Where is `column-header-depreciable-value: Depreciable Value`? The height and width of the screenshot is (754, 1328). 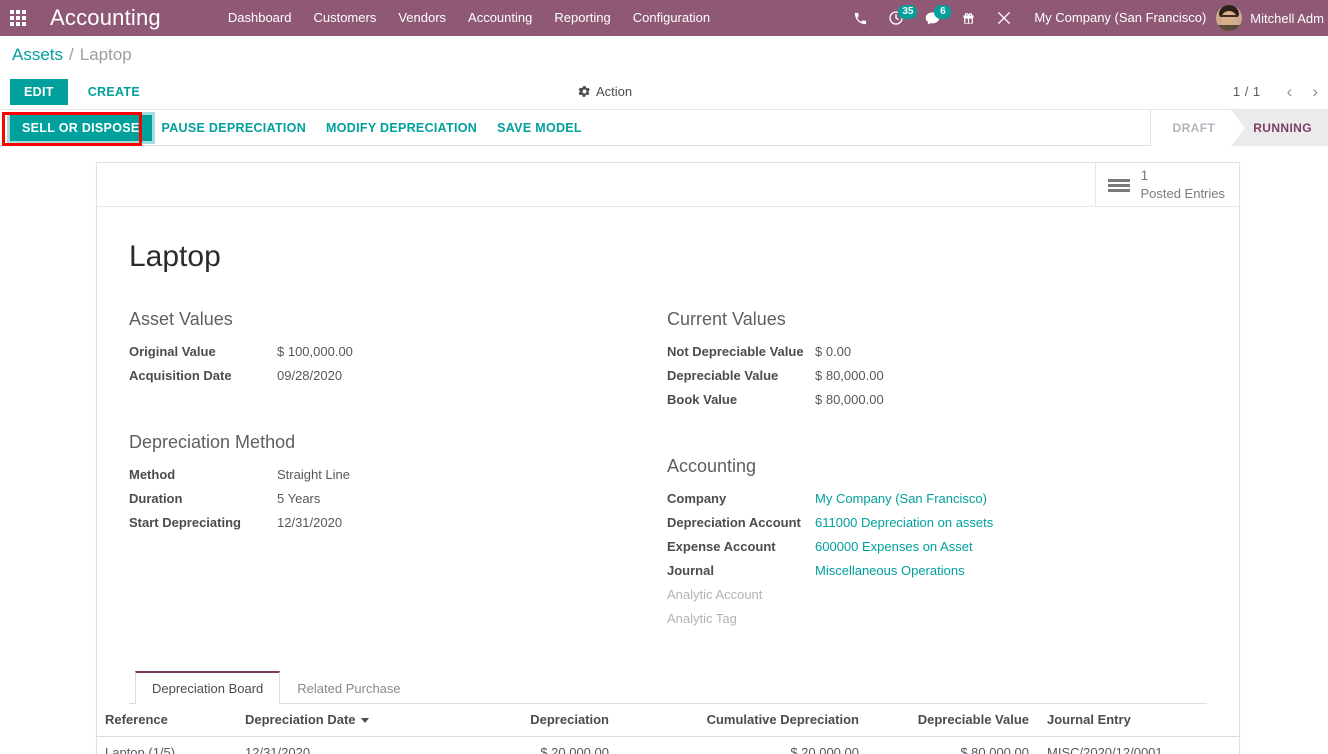 column-header-depreciable-value: Depreciable Value is located at coordinates (952, 720).